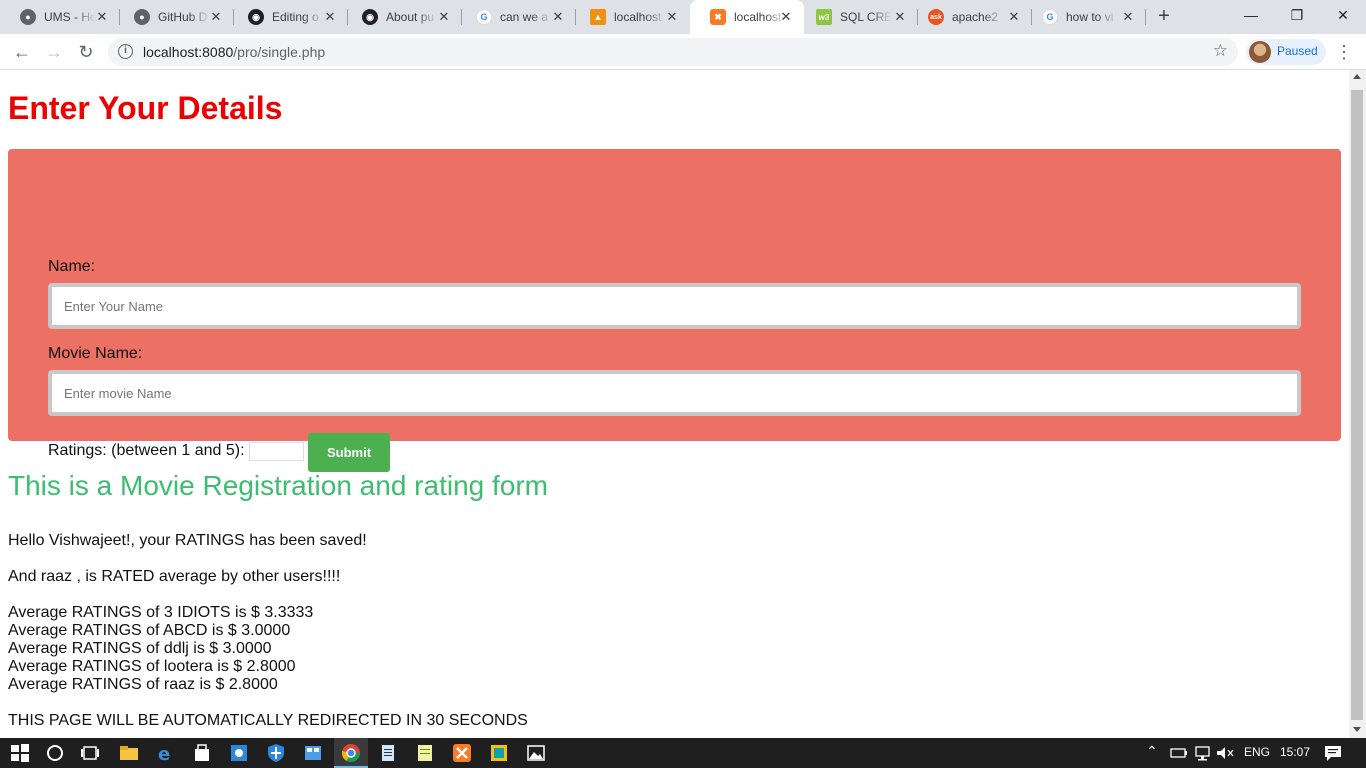 The height and width of the screenshot is (768, 1366). What do you see at coordinates (866, 17) in the screenshot?
I see `tab-label: SQL CRE` at bounding box center [866, 17].